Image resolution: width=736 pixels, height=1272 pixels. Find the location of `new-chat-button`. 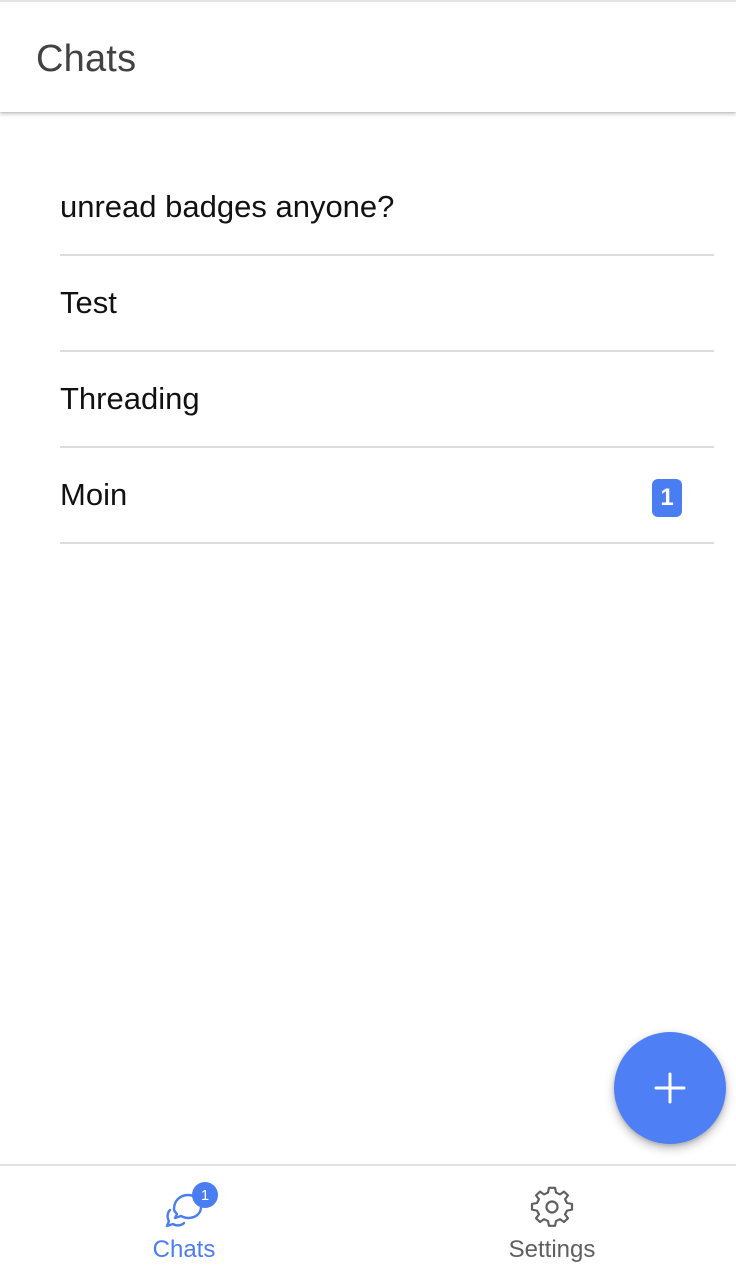

new-chat-button is located at coordinates (670, 1088).